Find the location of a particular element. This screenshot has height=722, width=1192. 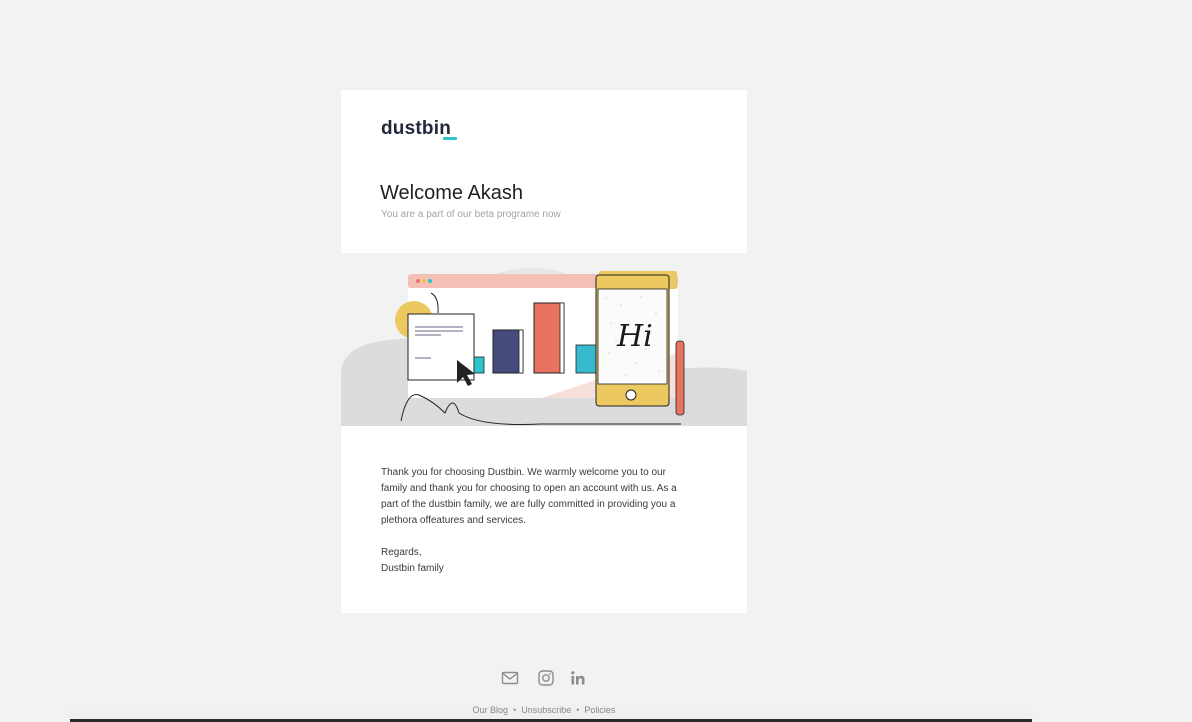

welcome-subtitle: You are a part of our beta programe now is located at coordinates (471, 214).